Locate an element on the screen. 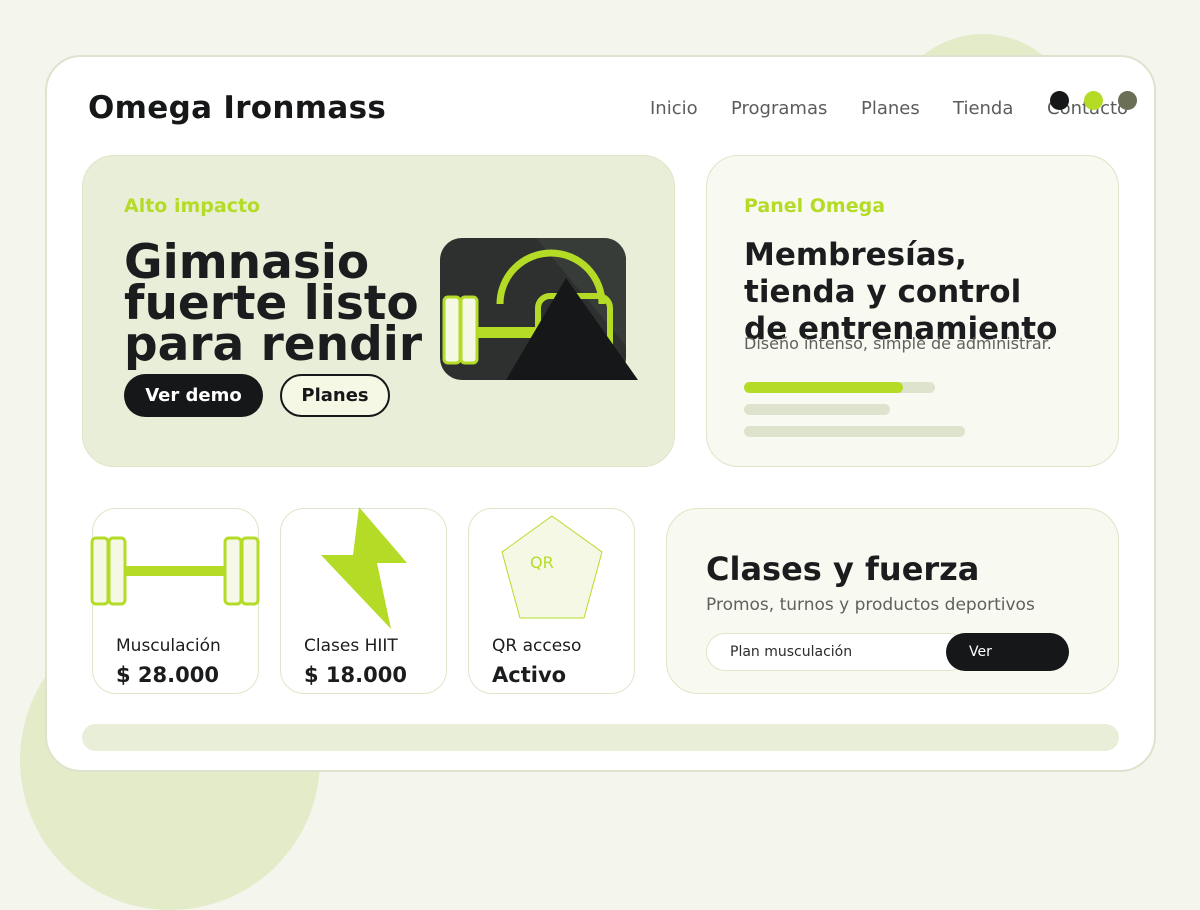 This screenshot has height=910, width=1200. product-card-musculacion: Musculación $ 28.000 is located at coordinates (175, 601).